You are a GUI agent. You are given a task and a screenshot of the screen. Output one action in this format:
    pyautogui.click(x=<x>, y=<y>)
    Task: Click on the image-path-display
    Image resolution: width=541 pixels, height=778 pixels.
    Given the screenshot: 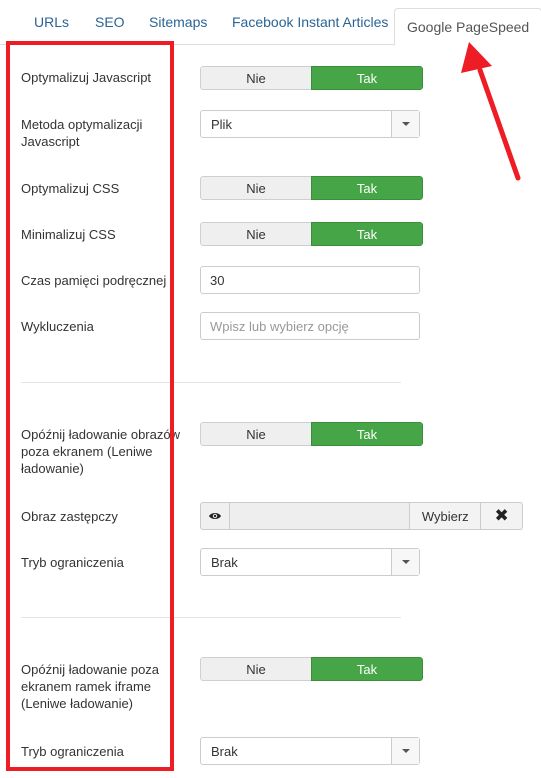 What is the action you would take?
    pyautogui.click(x=319, y=516)
    